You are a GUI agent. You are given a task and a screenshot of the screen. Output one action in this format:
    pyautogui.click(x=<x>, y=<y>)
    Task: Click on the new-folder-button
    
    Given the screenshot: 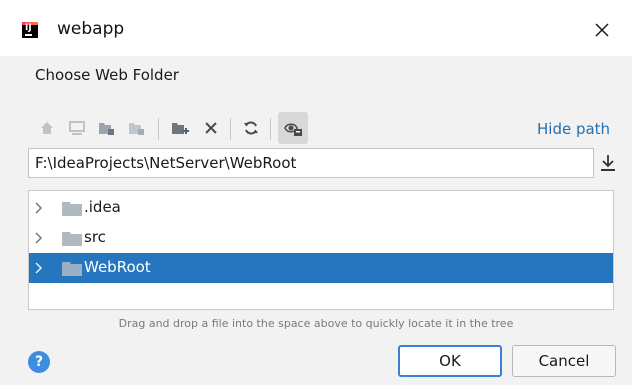 What is the action you would take?
    pyautogui.click(x=181, y=128)
    